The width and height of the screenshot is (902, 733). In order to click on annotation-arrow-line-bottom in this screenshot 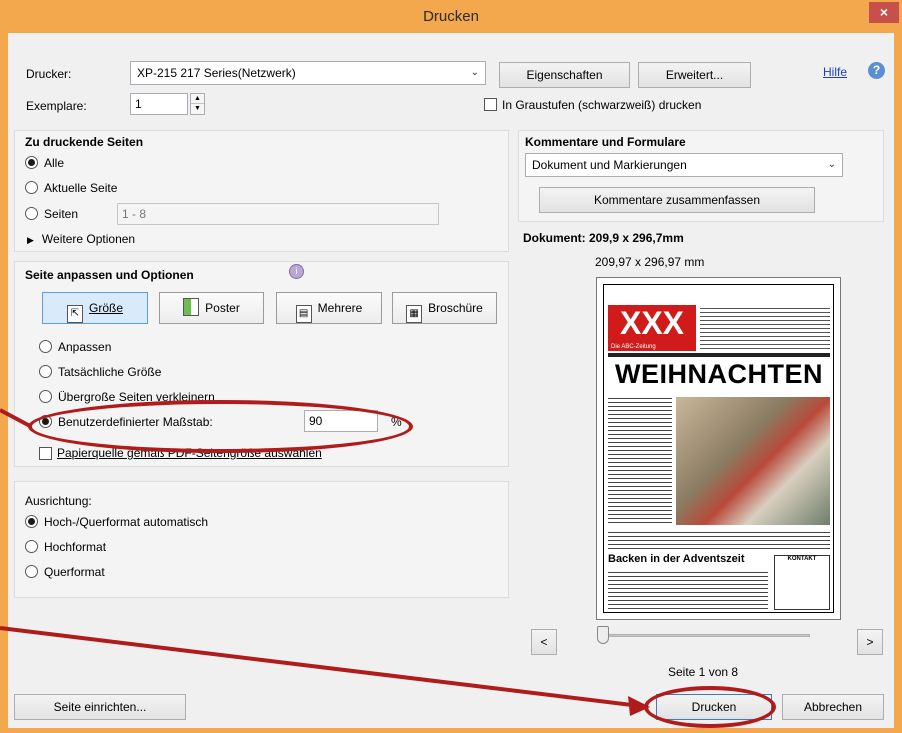, I will do `click(320, 667)`.